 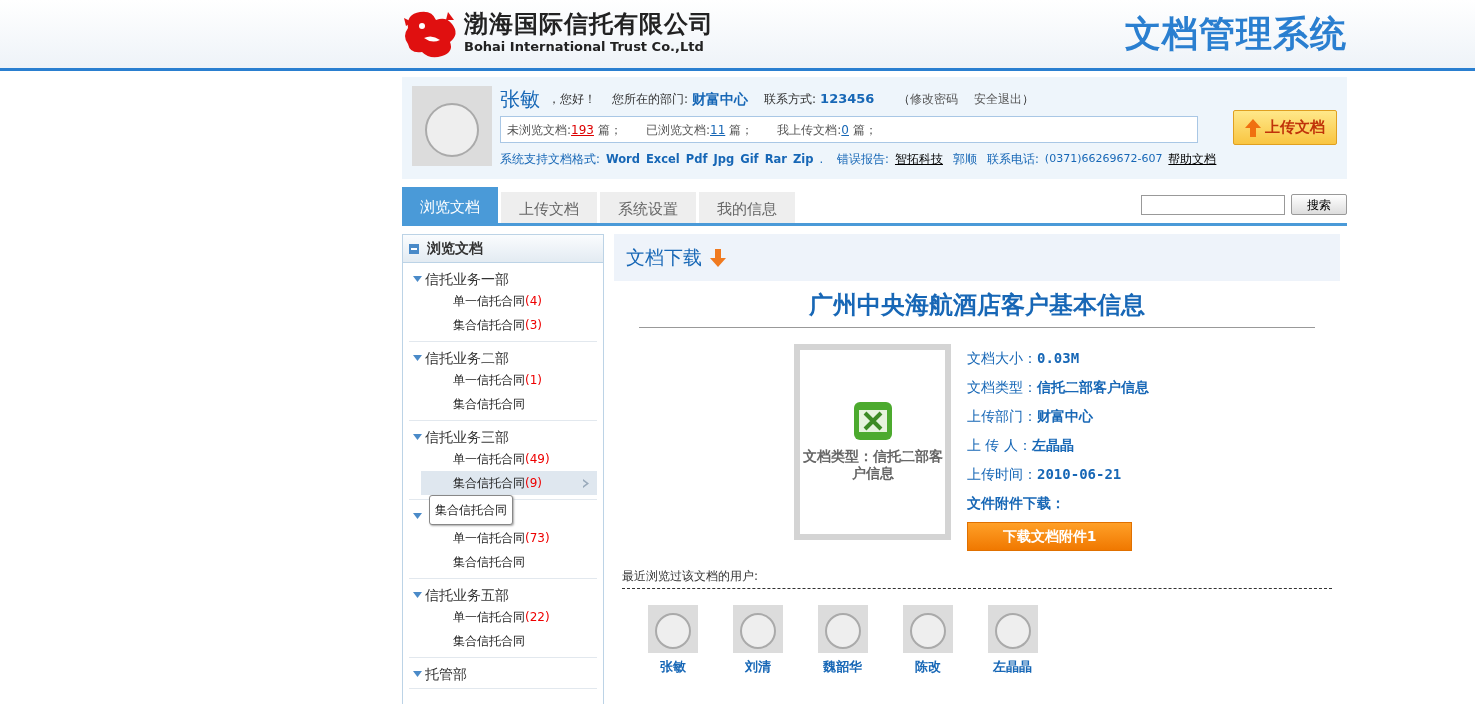 I want to click on account-link: 修改密码, so click(x=934, y=99).